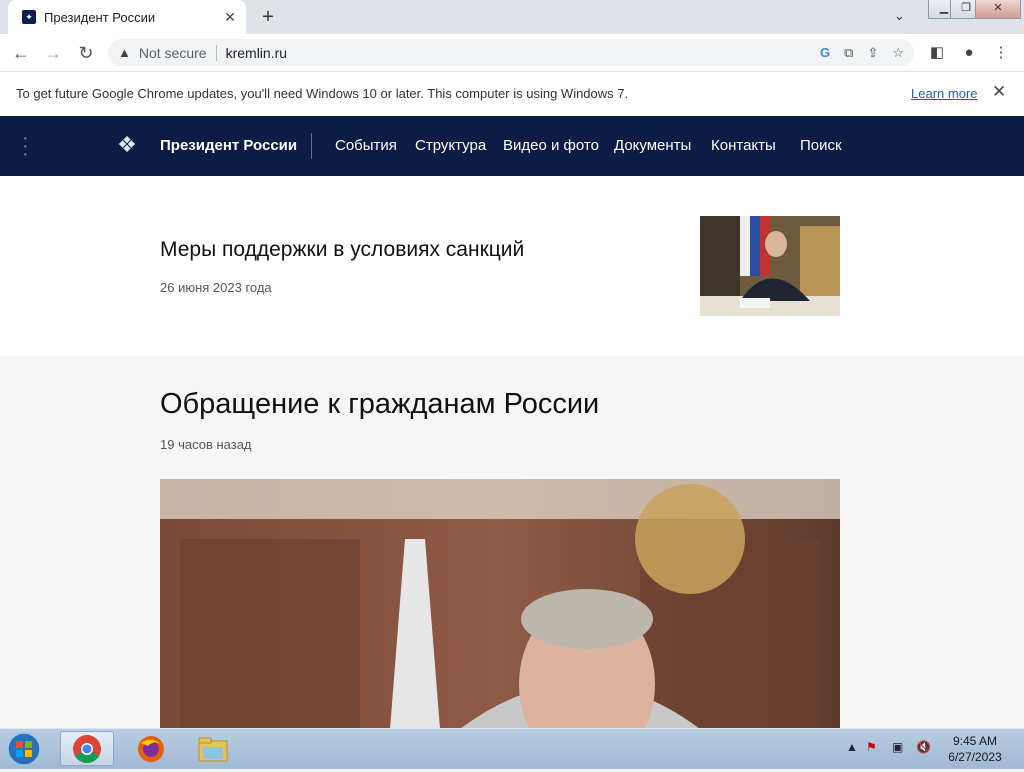 The width and height of the screenshot is (1024, 772). What do you see at coordinates (998, 9) in the screenshot?
I see `close-window-button: ✕` at bounding box center [998, 9].